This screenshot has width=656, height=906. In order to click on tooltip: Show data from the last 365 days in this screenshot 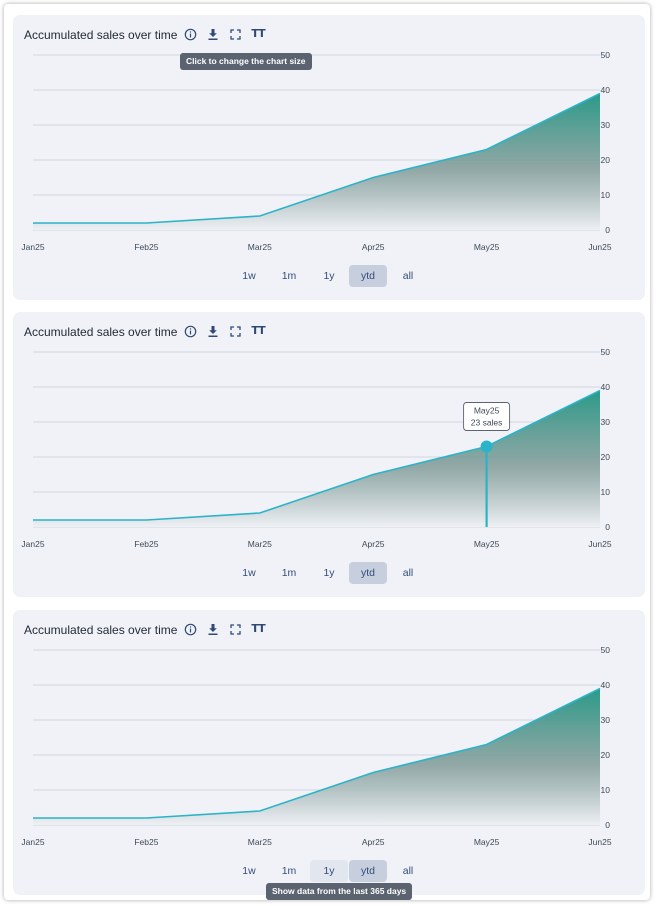, I will do `click(339, 891)`.